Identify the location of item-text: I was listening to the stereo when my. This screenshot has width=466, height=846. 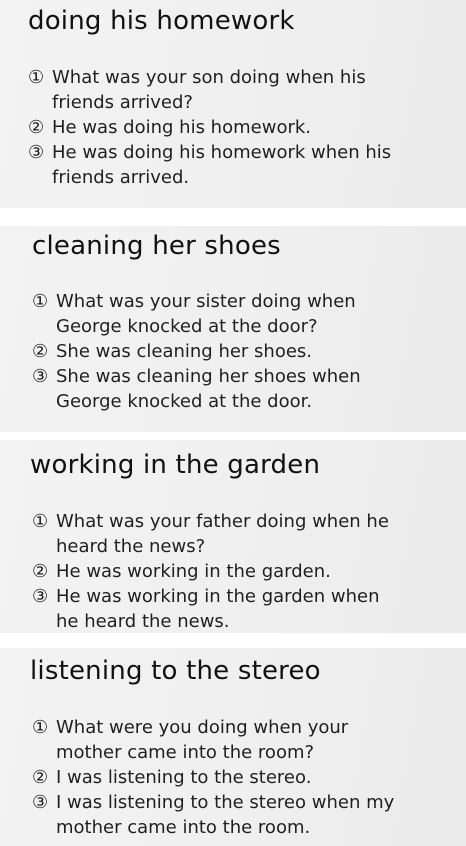
(225, 802).